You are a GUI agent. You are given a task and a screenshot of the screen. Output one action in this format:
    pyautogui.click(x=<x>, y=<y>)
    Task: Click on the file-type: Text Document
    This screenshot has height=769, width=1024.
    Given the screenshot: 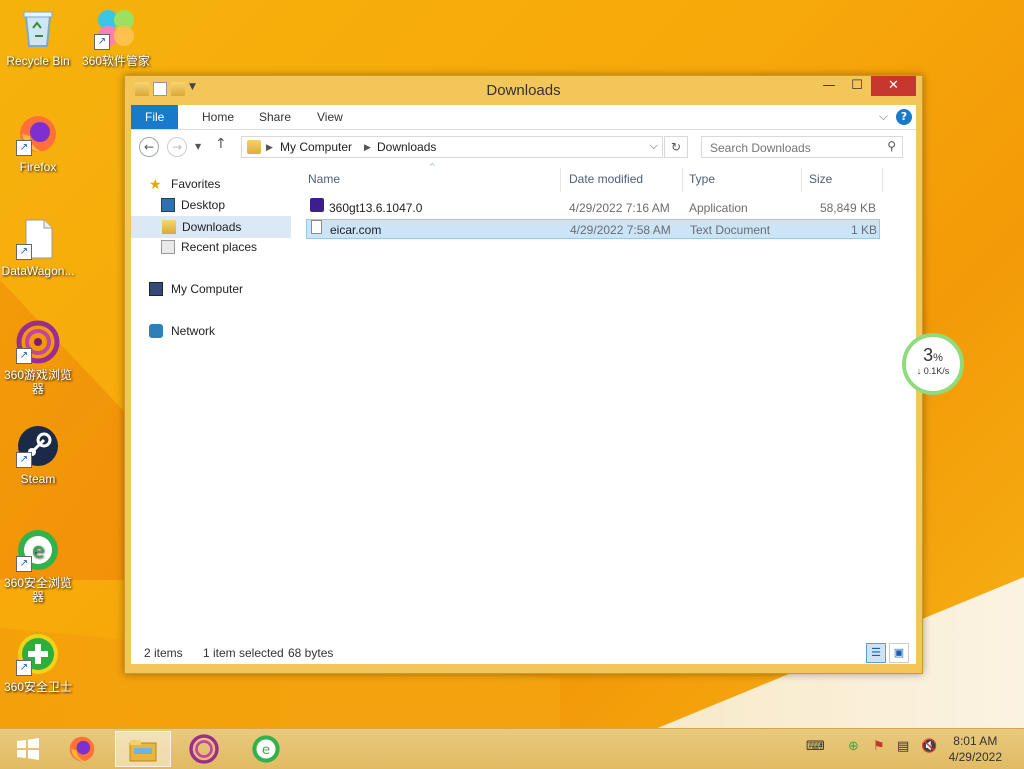 What is the action you would take?
    pyautogui.click(x=730, y=230)
    